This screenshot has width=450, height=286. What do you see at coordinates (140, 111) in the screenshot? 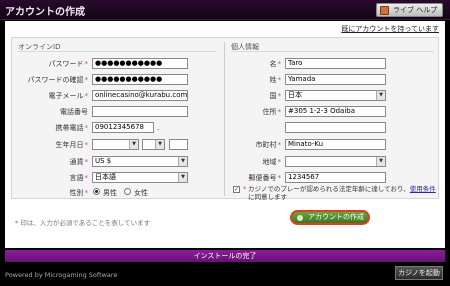
I see `phone-field` at bounding box center [140, 111].